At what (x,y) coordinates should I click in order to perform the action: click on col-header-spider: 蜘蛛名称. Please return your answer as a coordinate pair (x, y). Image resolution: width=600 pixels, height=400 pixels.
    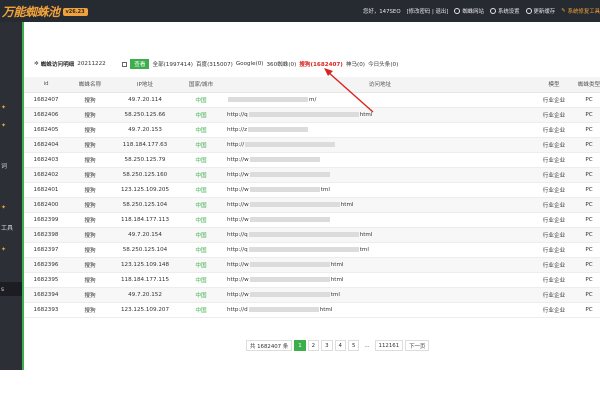
    Looking at the image, I should click on (90, 85).